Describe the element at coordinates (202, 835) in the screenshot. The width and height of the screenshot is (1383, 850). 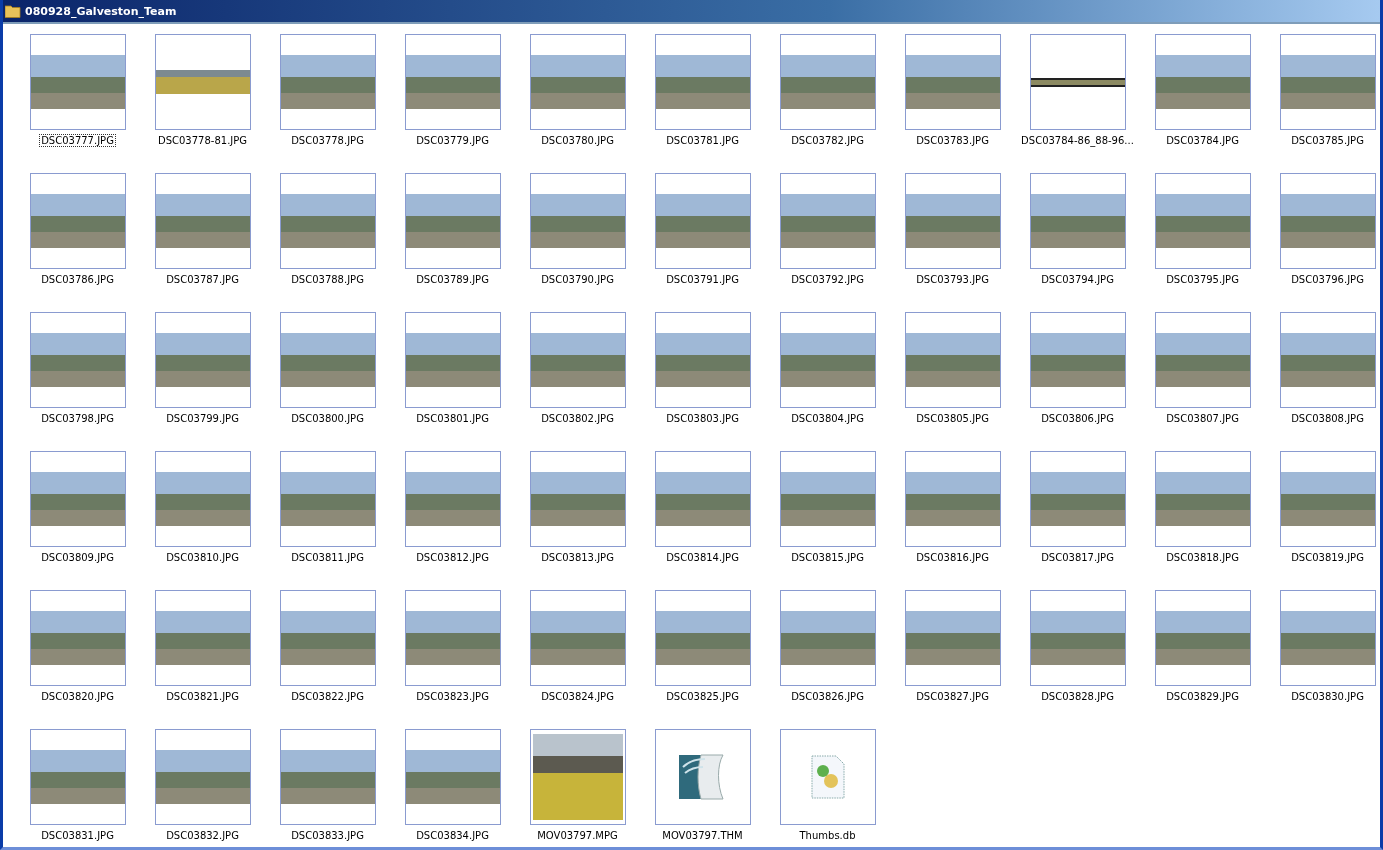
I see `file-name: DSC03832.JPG` at that location.